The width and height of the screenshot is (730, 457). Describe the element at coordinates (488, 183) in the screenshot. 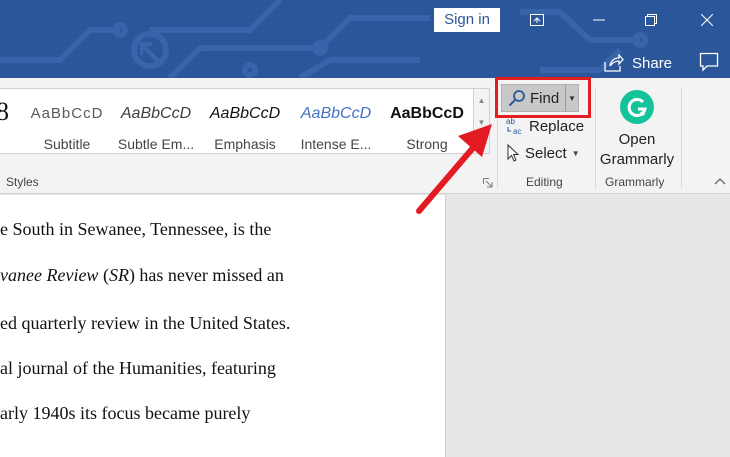

I see `styles-dialog-launcher-icon` at that location.